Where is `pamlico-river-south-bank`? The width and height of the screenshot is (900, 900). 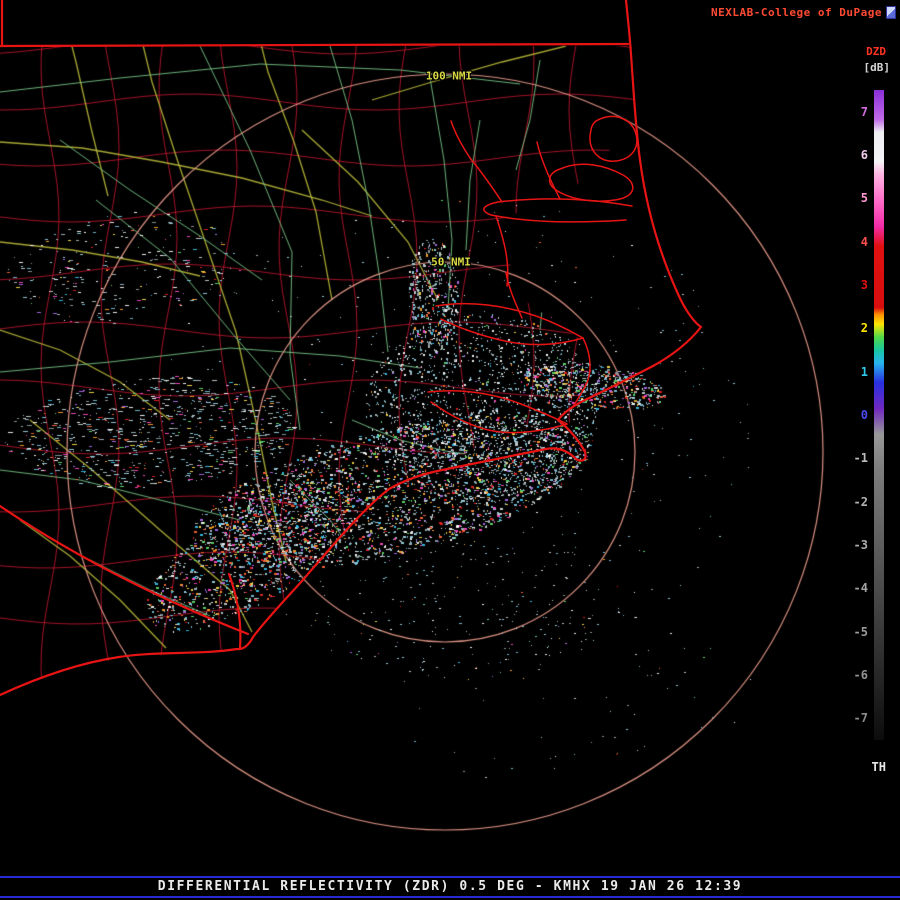 pamlico-river-south-bank is located at coordinates (509, 320).